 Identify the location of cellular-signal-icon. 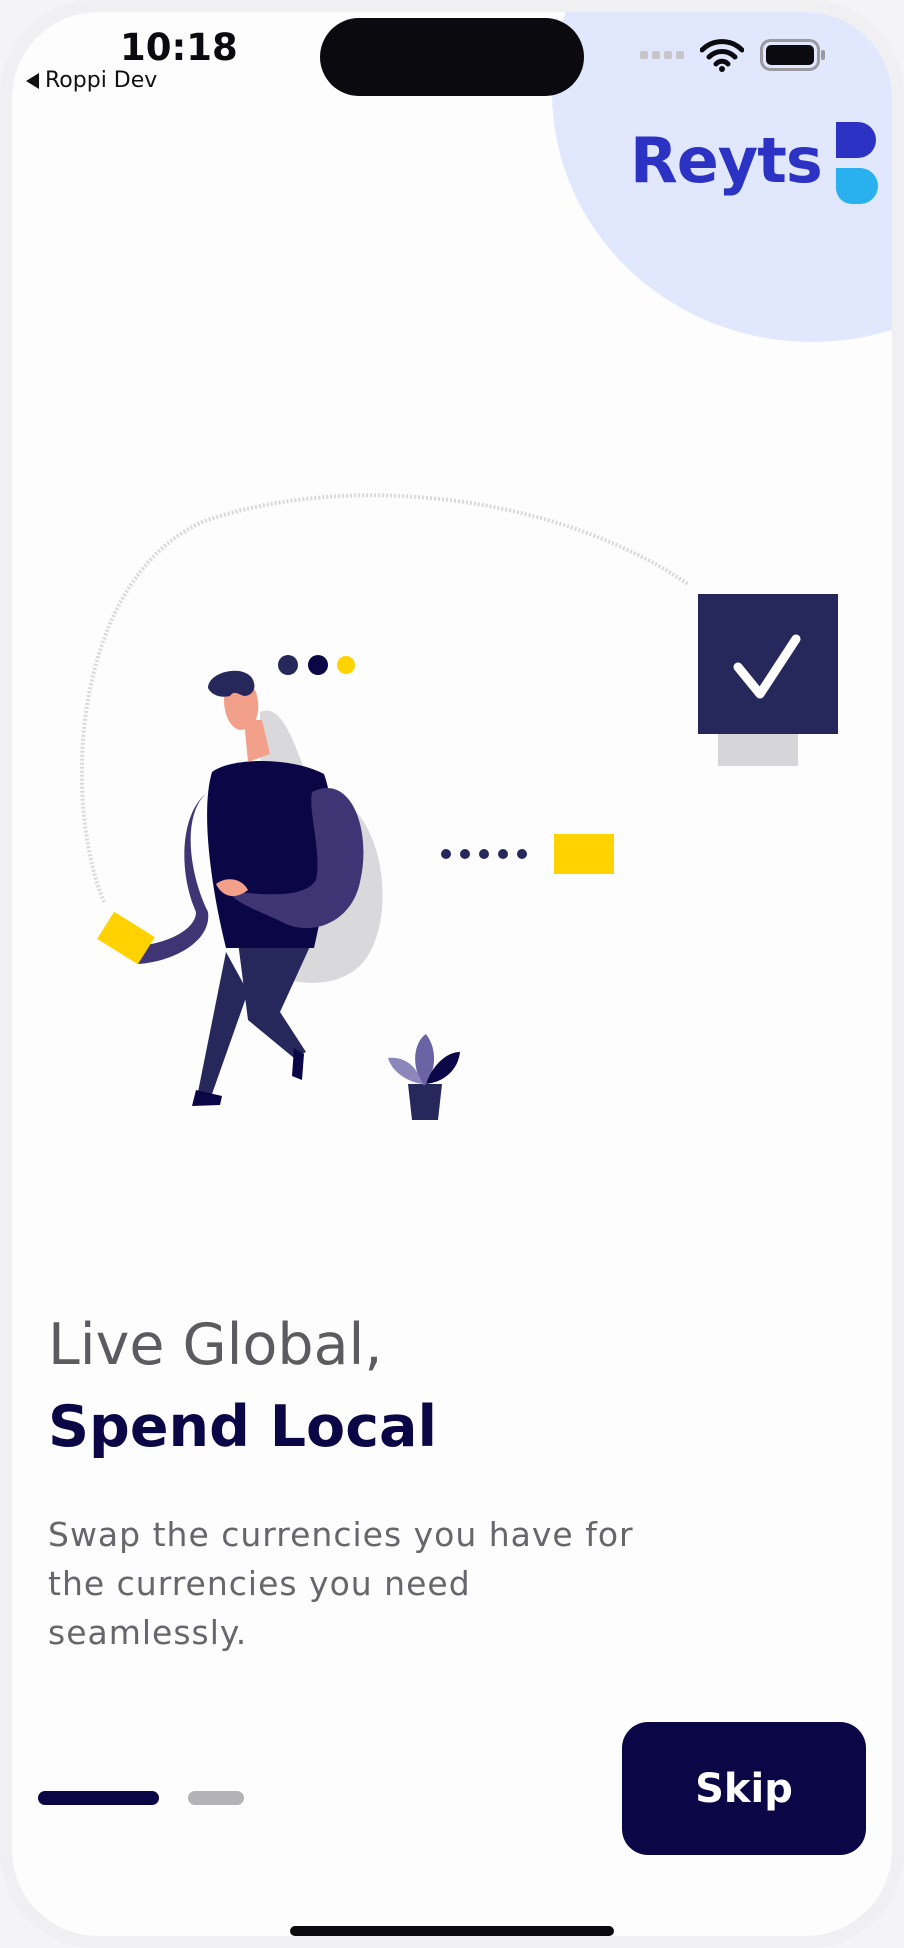
(662, 55).